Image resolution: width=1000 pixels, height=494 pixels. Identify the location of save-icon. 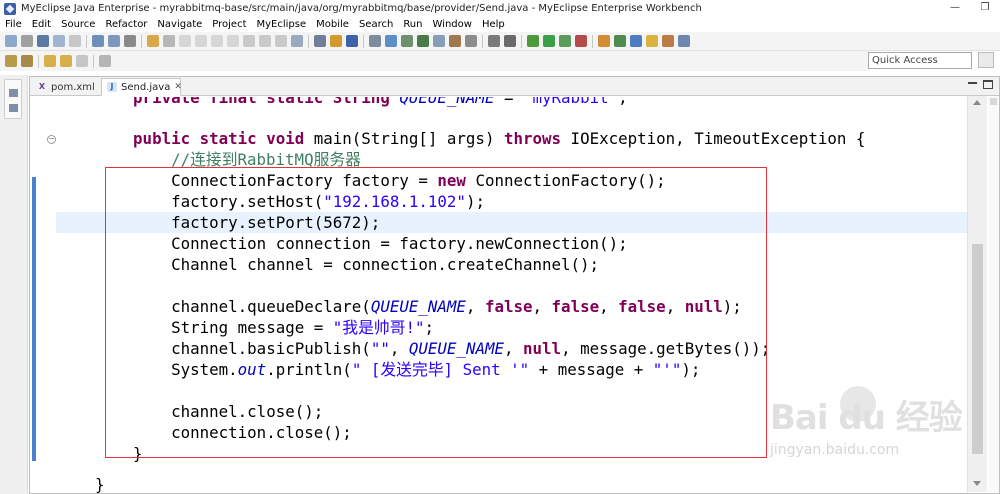
(43, 41).